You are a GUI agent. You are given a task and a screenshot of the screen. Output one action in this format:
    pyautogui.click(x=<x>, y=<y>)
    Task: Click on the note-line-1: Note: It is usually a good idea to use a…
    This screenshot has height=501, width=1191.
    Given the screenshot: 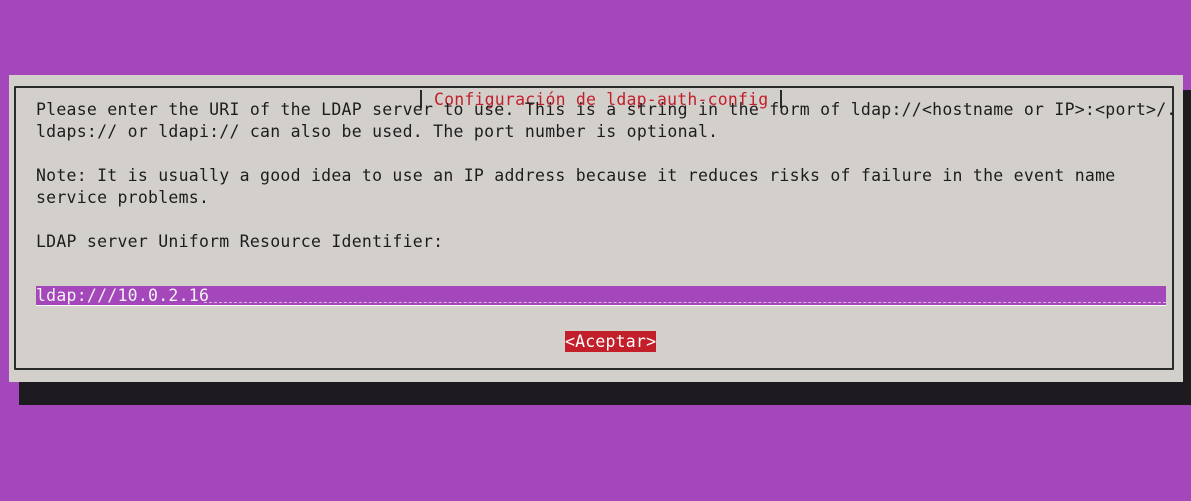 What is the action you would take?
    pyautogui.click(x=576, y=175)
    